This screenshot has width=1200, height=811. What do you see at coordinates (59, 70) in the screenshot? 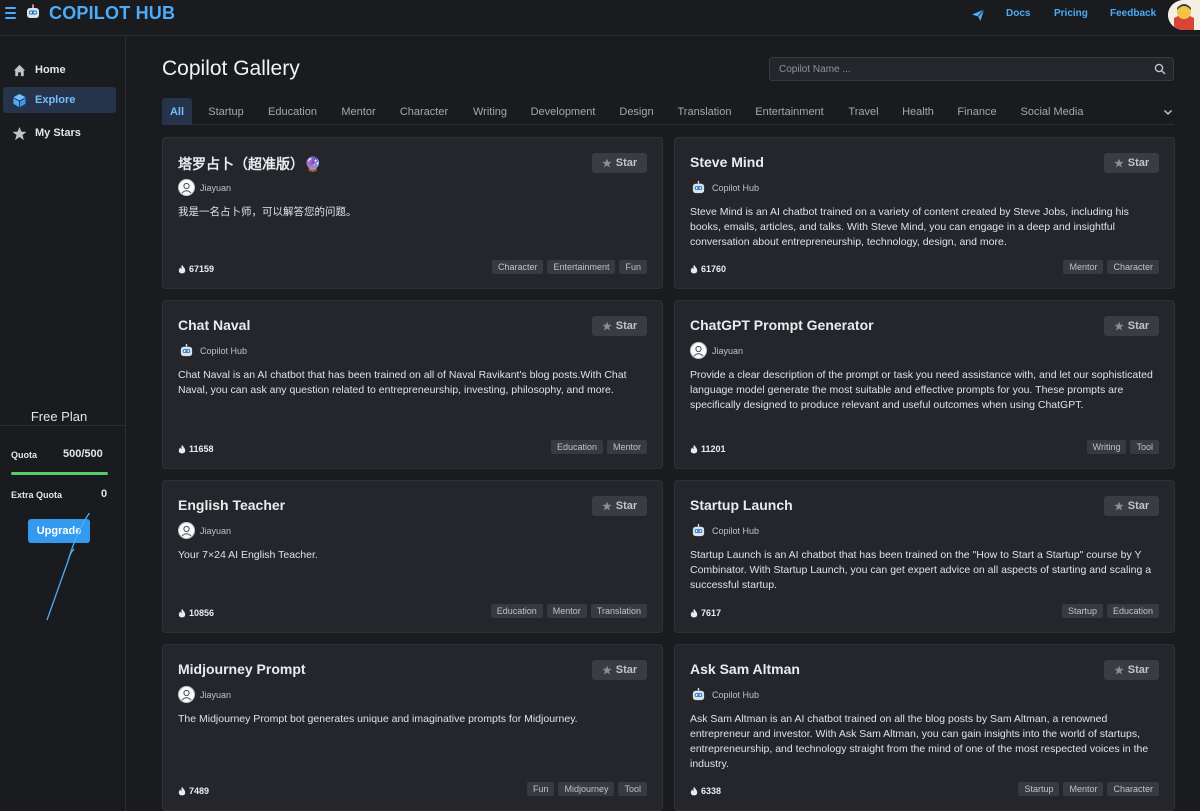
I see `sidebar-item-home: Home` at bounding box center [59, 70].